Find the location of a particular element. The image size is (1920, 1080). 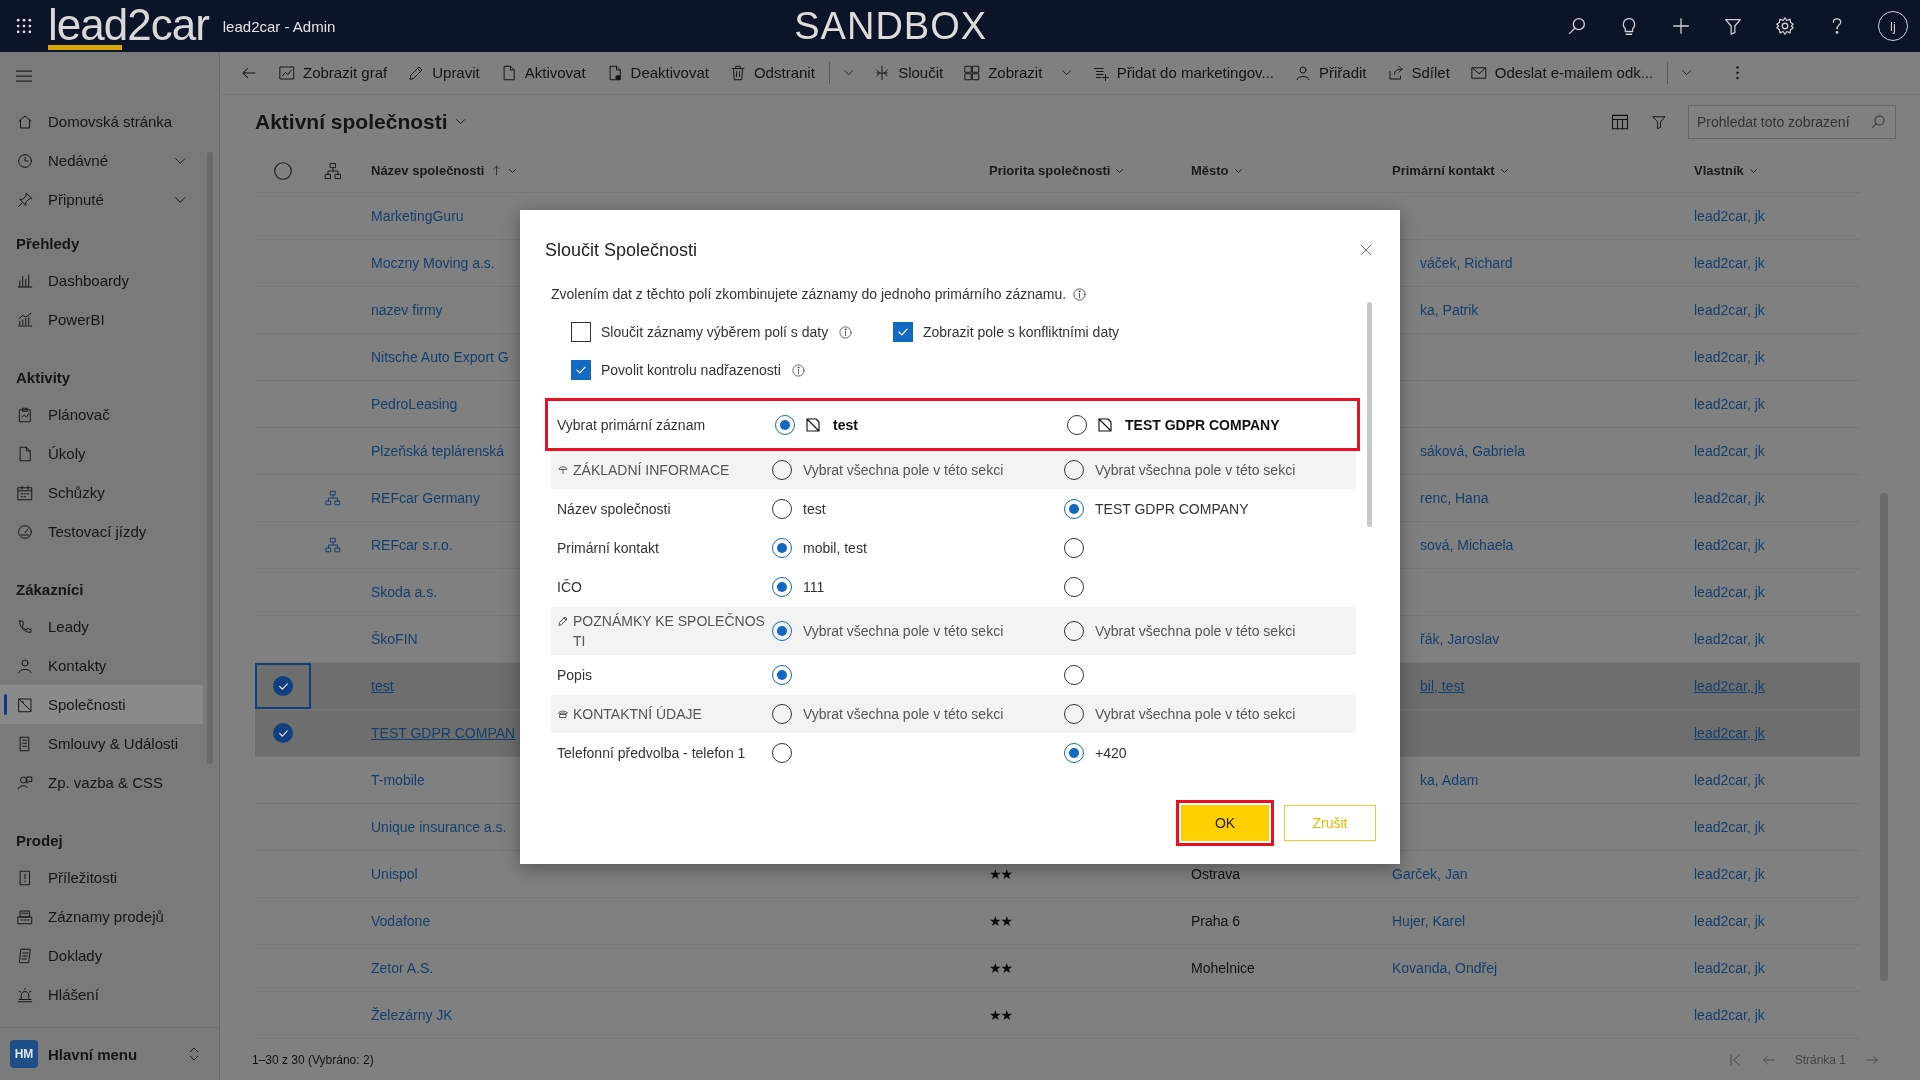

company-link: nazev firmy is located at coordinates (407, 310).